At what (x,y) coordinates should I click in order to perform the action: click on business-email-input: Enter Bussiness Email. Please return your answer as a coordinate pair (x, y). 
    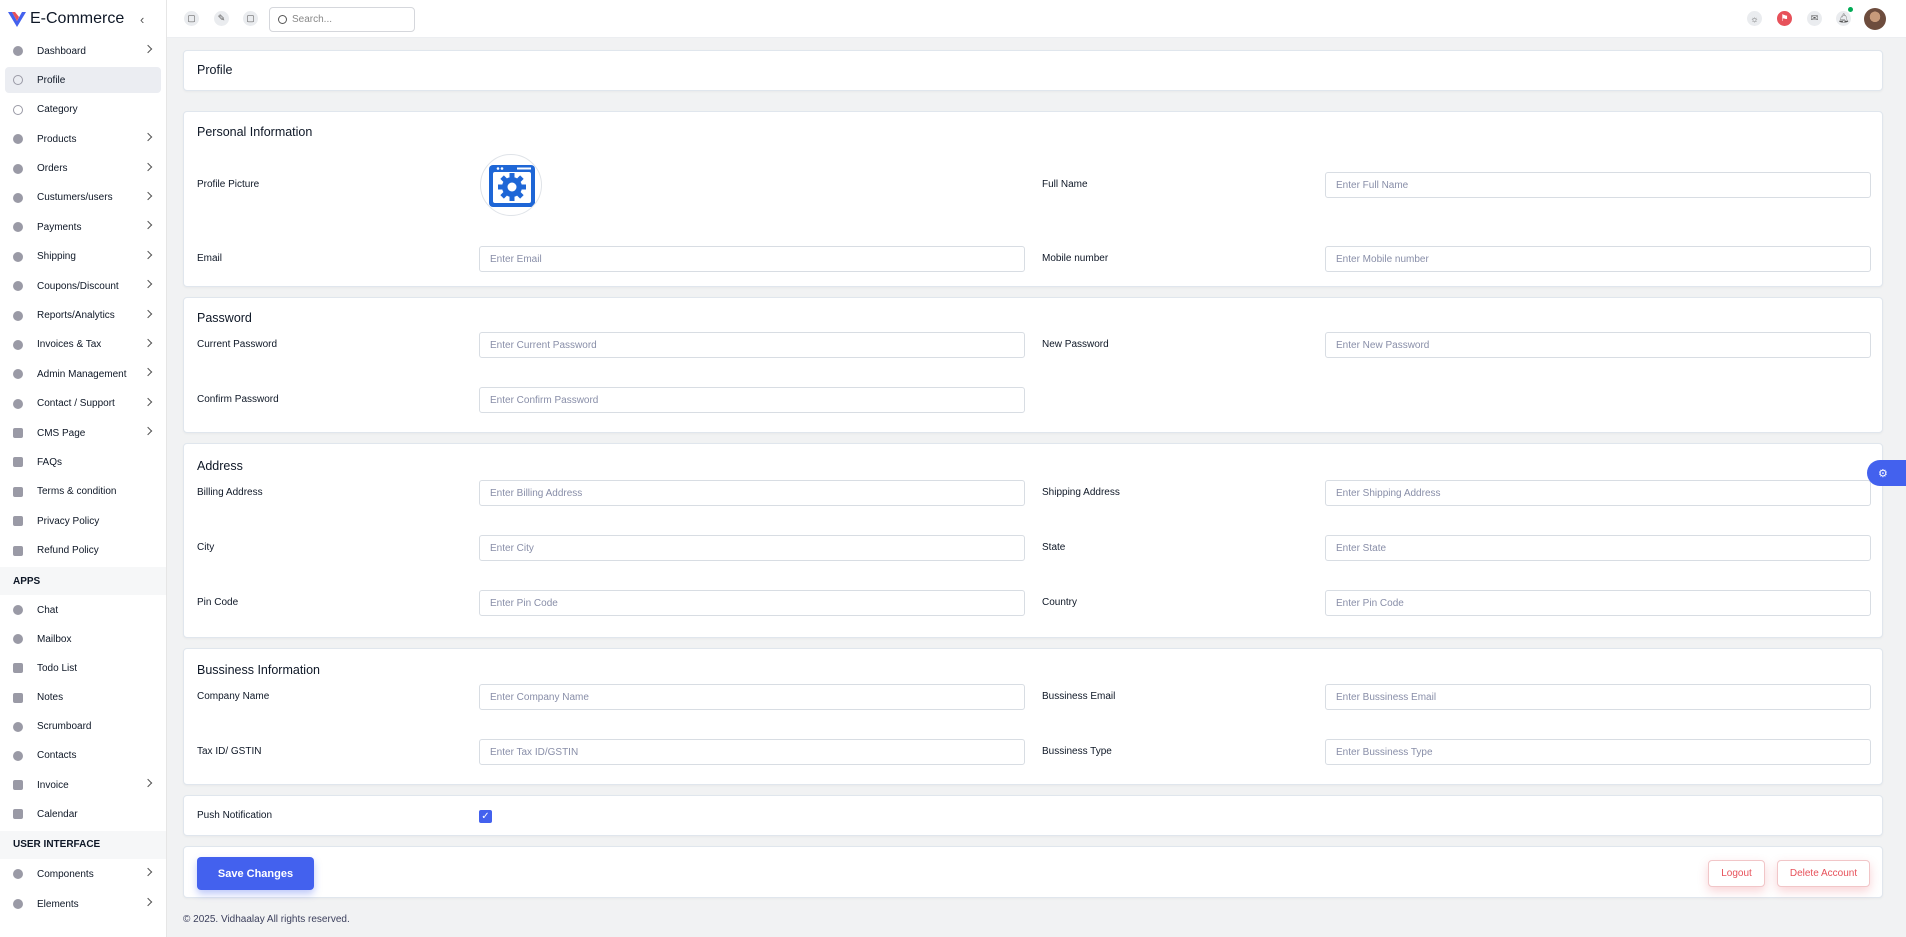
    Looking at the image, I should click on (1598, 697).